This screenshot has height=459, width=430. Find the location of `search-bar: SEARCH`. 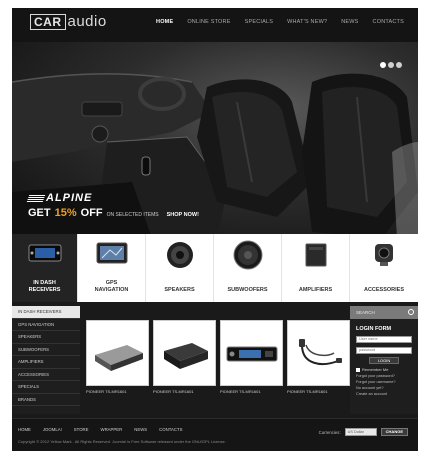

search-bar: SEARCH is located at coordinates (384, 312).